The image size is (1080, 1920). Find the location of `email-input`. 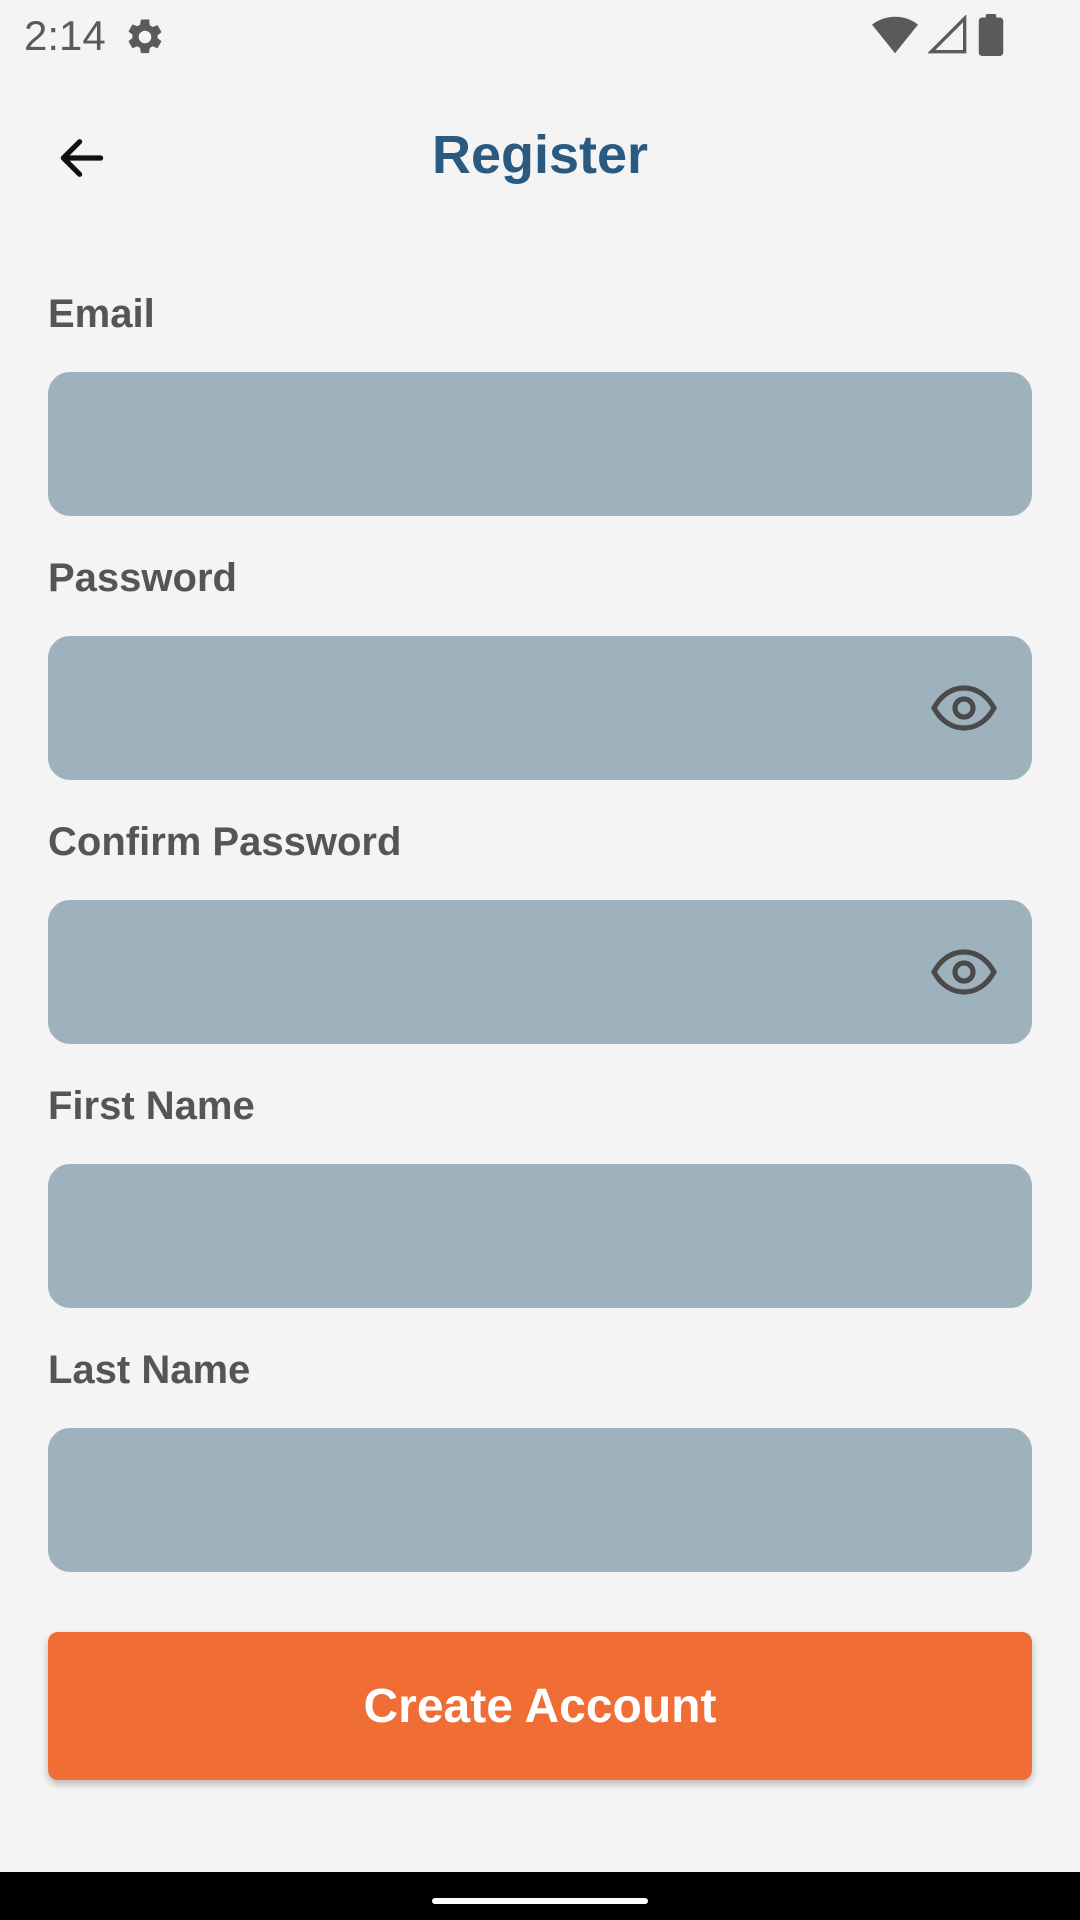

email-input is located at coordinates (540, 444).